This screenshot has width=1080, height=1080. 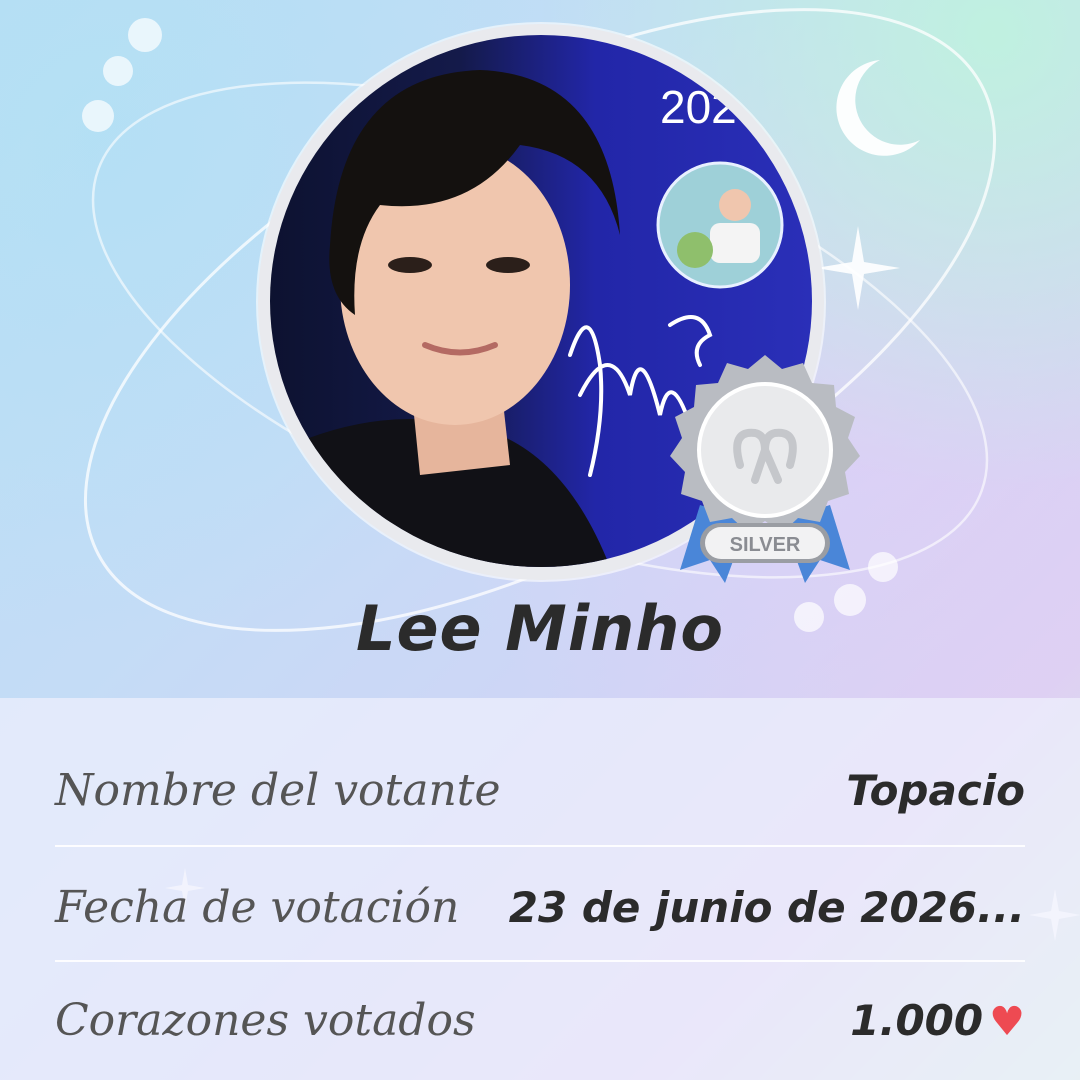 What do you see at coordinates (1007, 1021) in the screenshot?
I see `heart-icon: ♥` at bounding box center [1007, 1021].